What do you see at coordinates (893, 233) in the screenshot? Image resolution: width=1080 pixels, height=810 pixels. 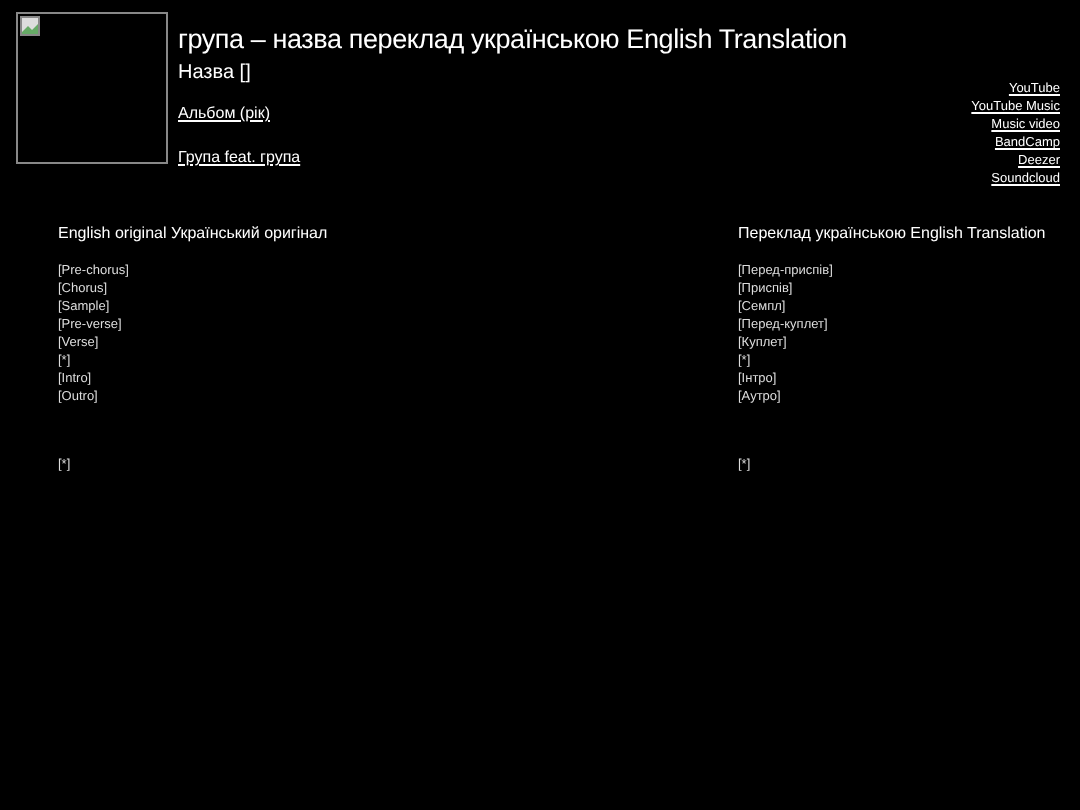 I see `column-heading: Переклад українською English Translation` at bounding box center [893, 233].